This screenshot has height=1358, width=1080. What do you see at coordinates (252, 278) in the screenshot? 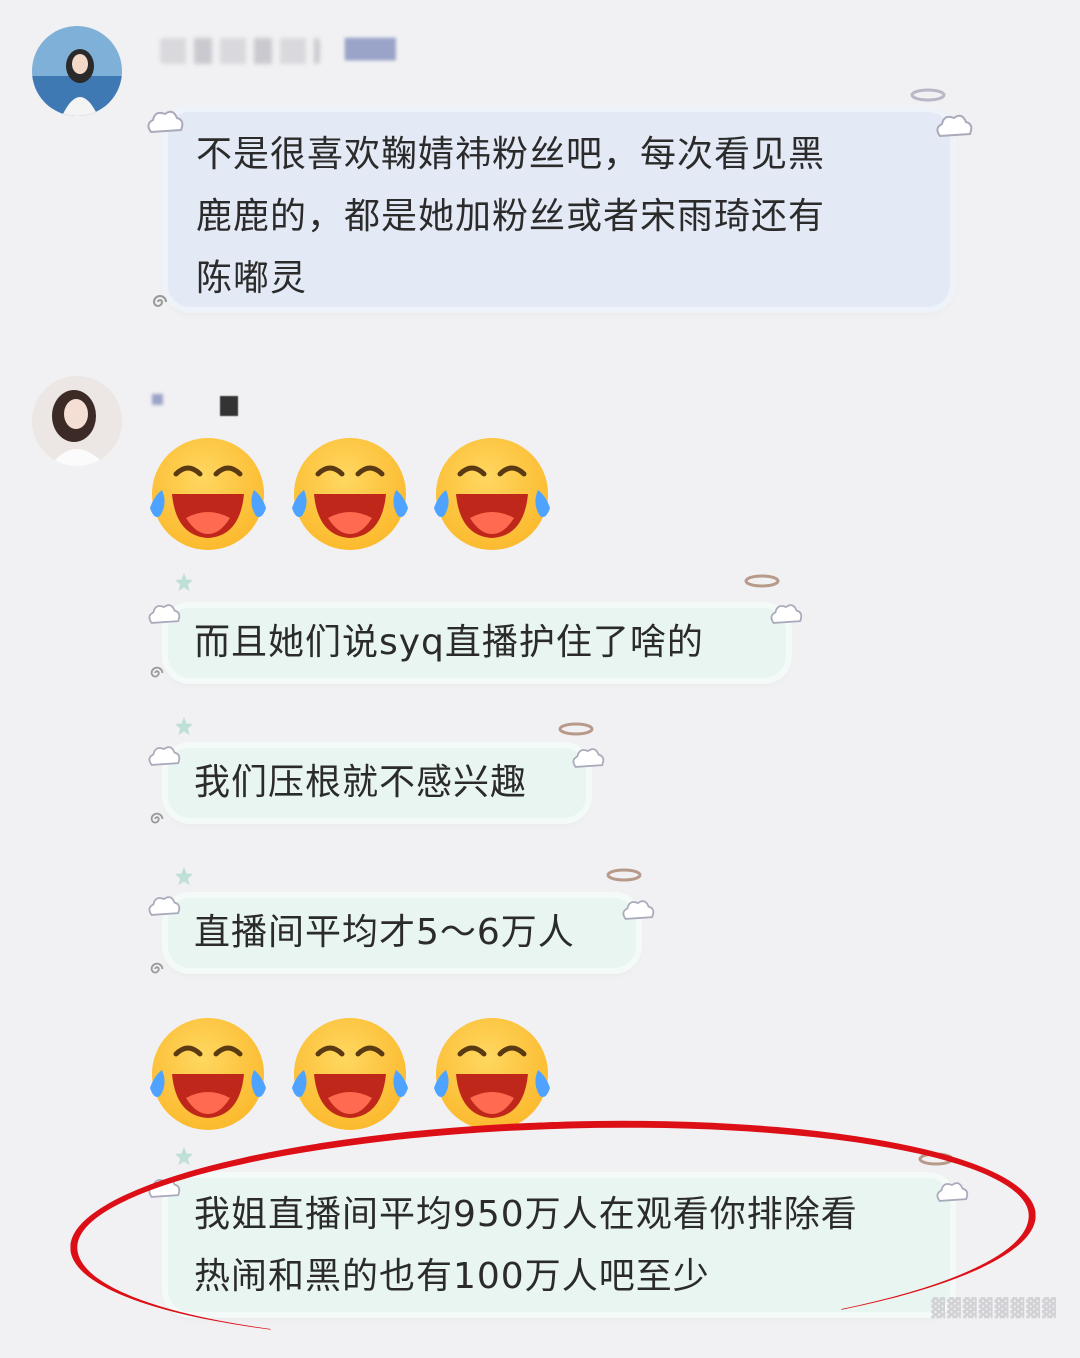
I see `message-line: 陈嘟灵` at bounding box center [252, 278].